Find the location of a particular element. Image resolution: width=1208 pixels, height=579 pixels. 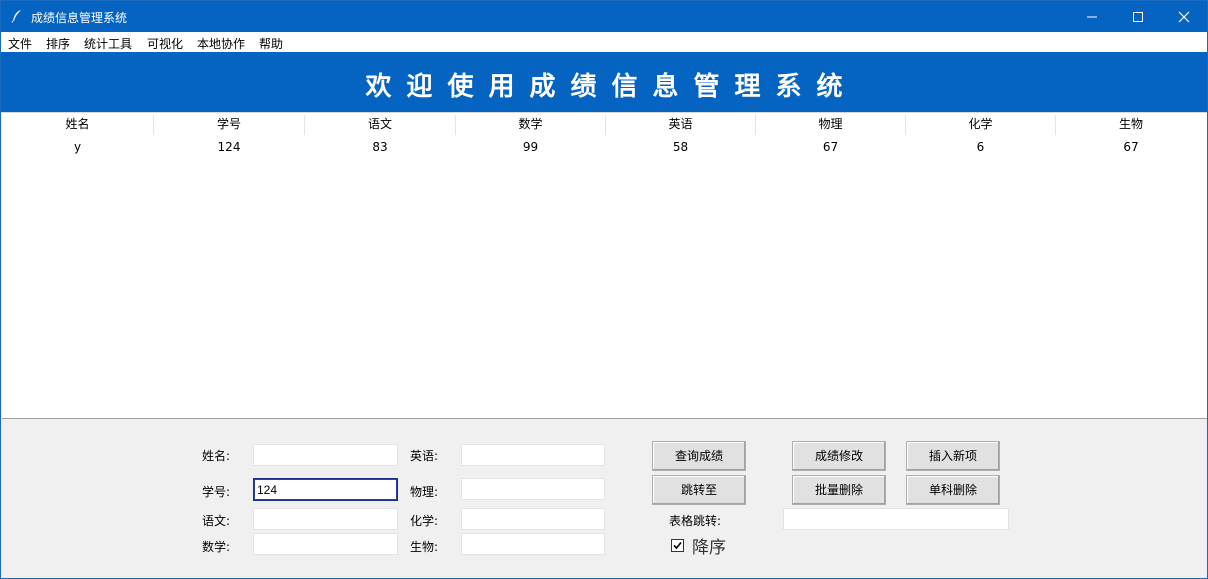

maximize-icon is located at coordinates (1138, 17).